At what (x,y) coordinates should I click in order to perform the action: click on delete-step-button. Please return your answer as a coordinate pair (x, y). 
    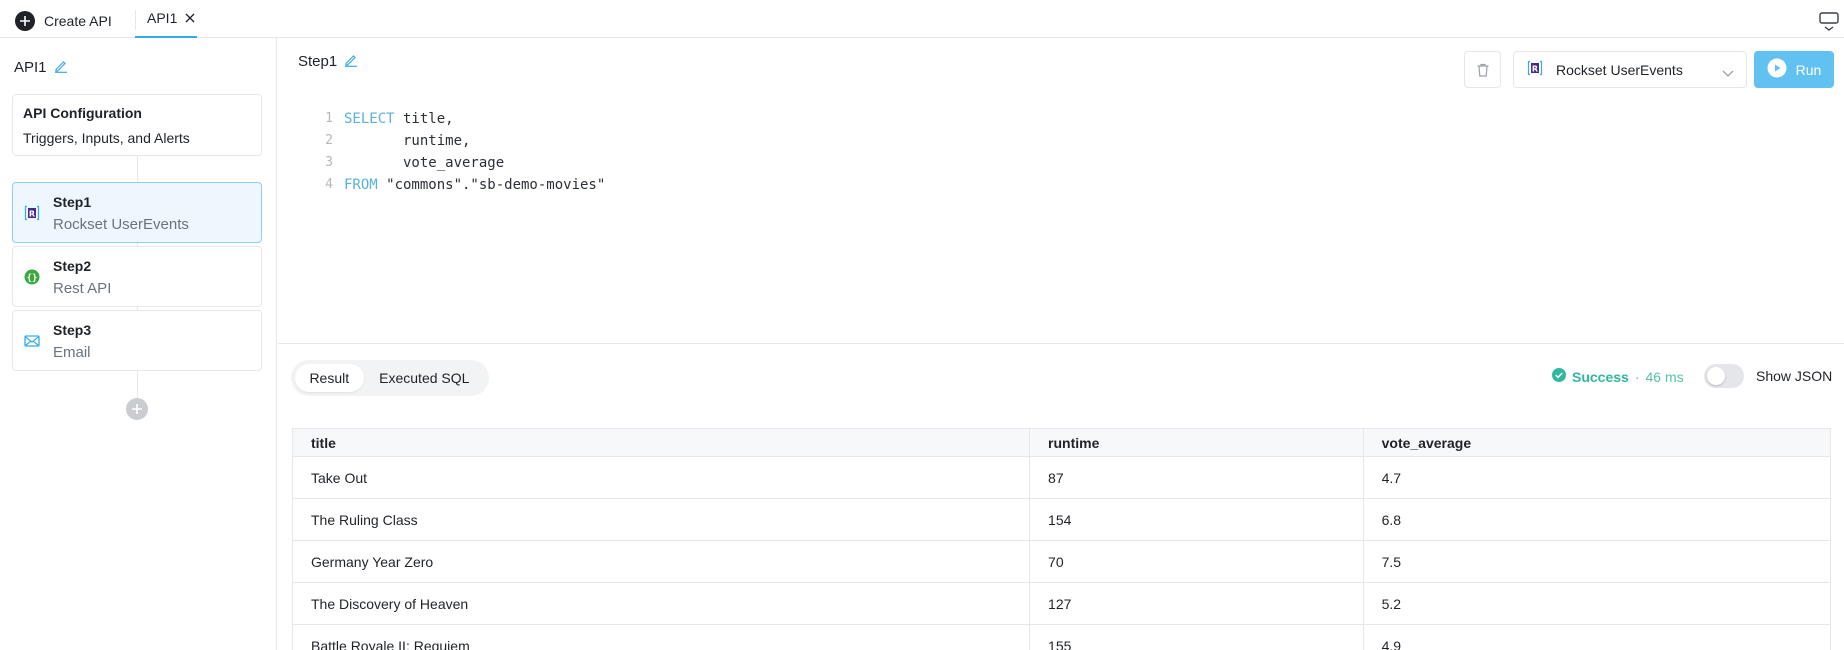
    Looking at the image, I should click on (1482, 69).